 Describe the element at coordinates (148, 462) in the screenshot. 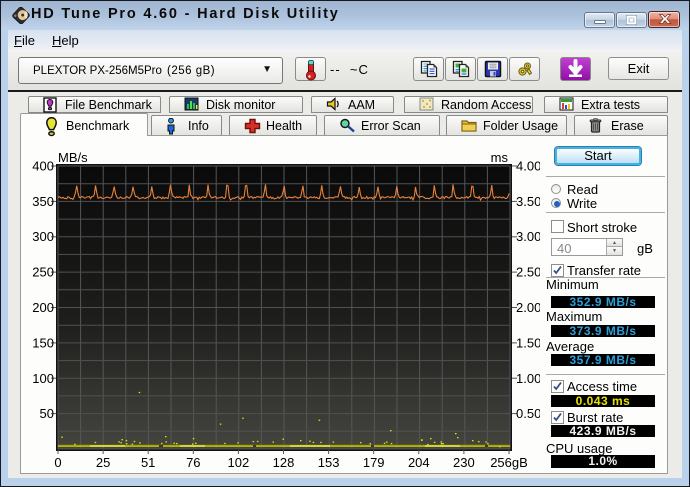

I see `svg-text: 51` at that location.